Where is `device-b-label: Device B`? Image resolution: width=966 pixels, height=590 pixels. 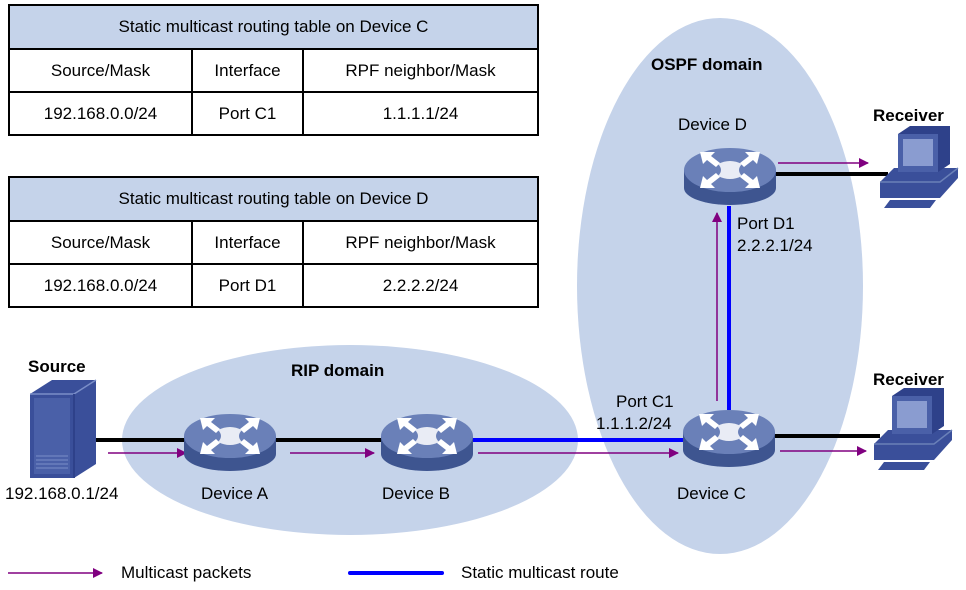
device-b-label: Device B is located at coordinates (416, 493).